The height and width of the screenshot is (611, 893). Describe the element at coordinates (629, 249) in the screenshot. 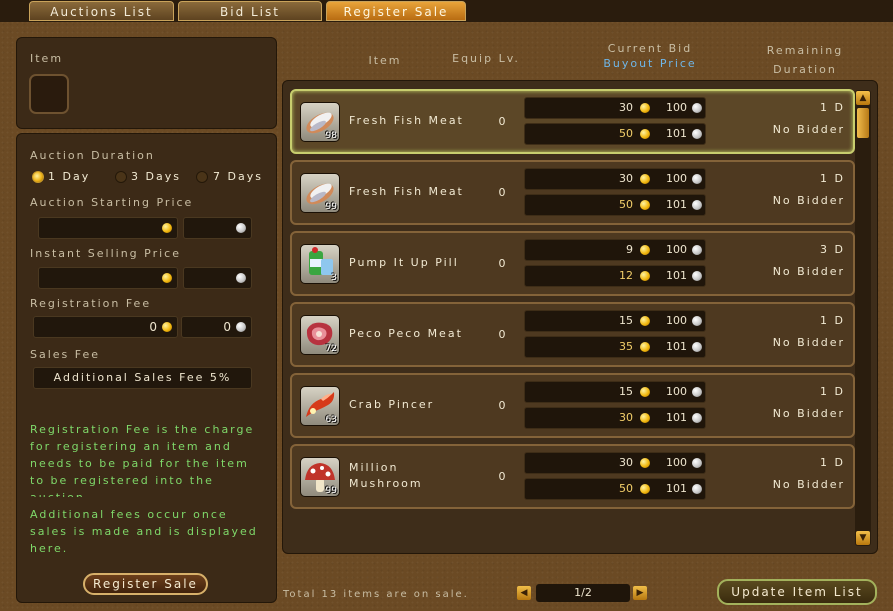

I see `current-bid-gold: 9` at that location.